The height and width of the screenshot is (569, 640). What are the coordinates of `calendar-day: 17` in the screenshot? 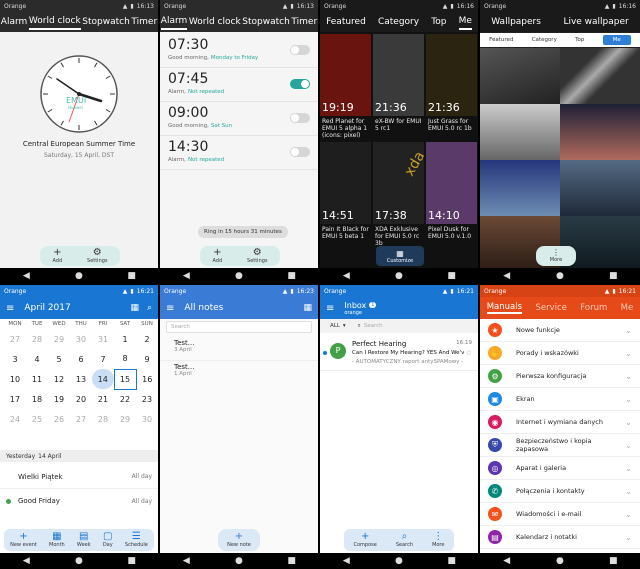 It's located at (15, 399).